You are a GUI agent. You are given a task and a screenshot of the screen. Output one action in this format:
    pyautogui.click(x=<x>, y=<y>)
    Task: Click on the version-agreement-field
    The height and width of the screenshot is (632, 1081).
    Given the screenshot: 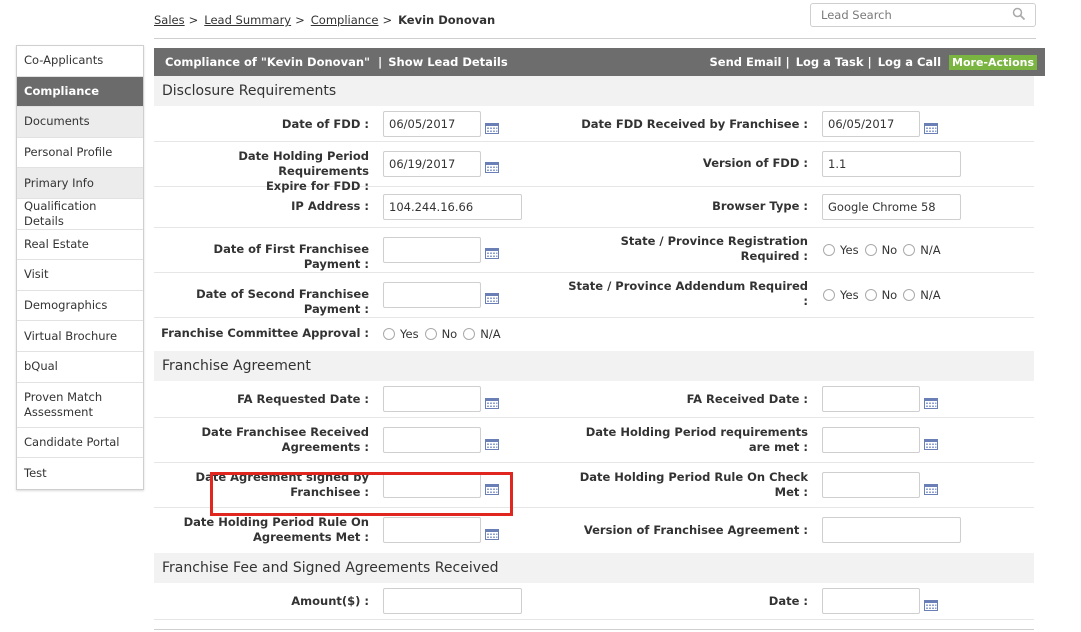 What is the action you would take?
    pyautogui.click(x=891, y=530)
    